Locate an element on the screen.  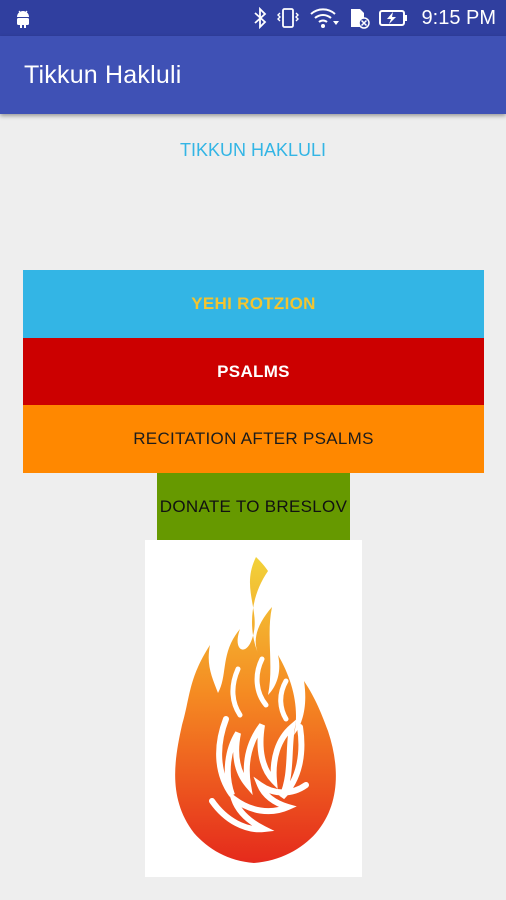
wifi-icon is located at coordinates (324, 18).